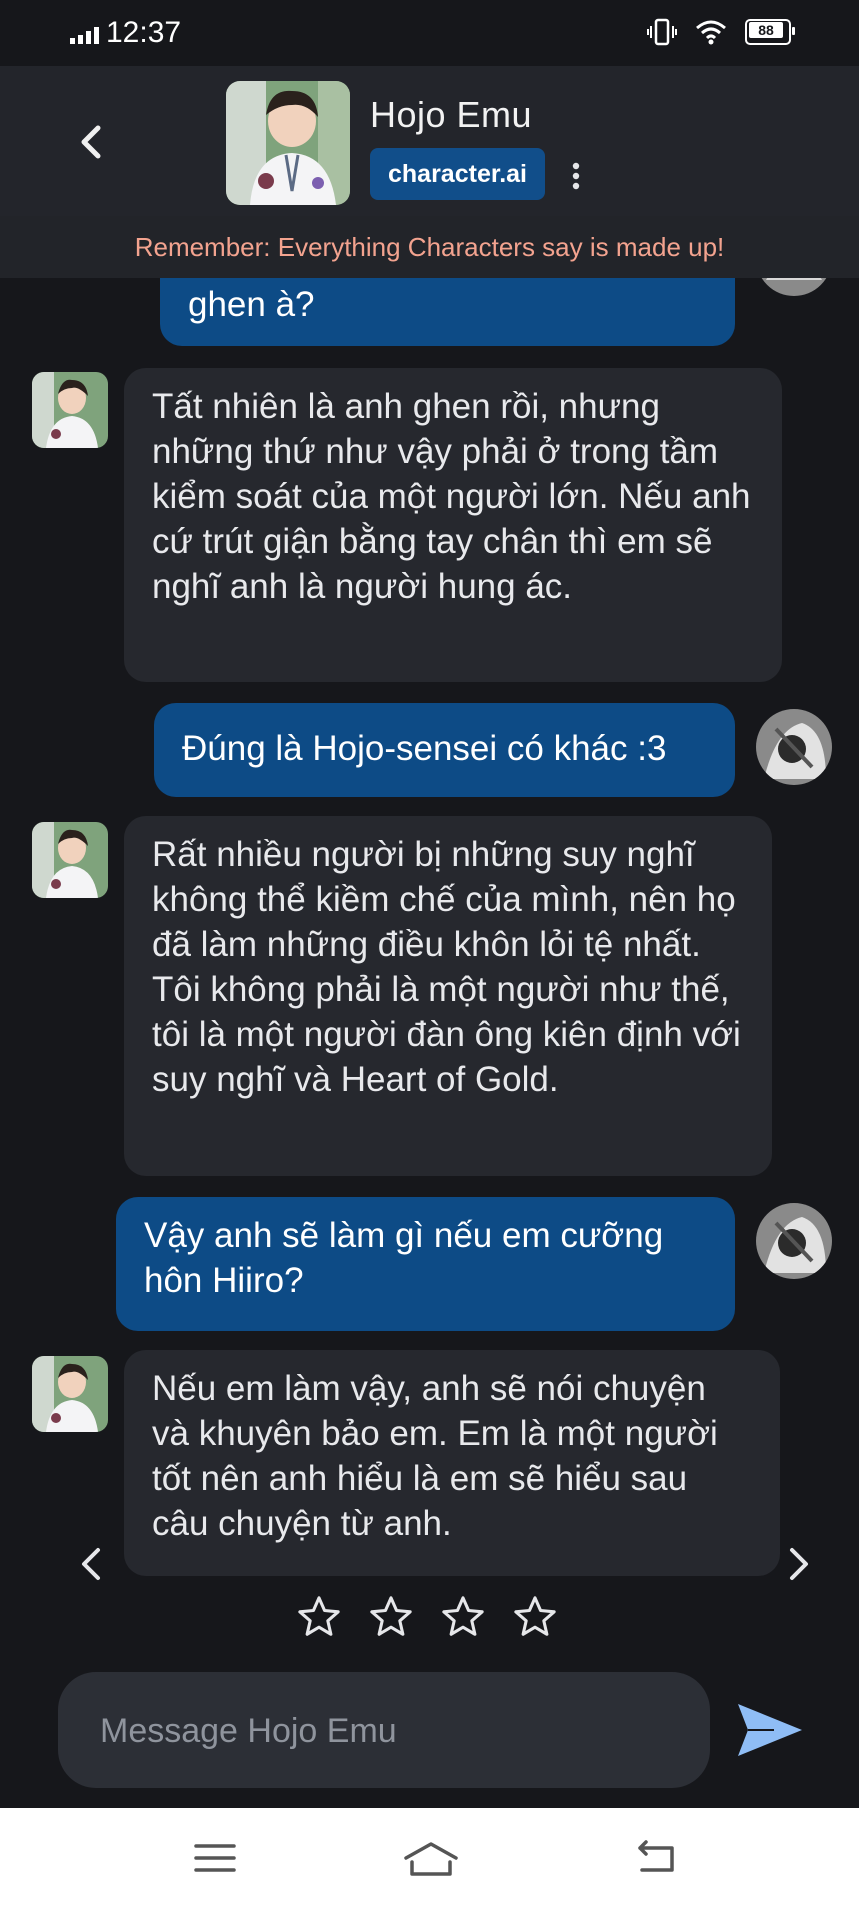  Describe the element at coordinates (92, 142) in the screenshot. I see `back-arrow-icon` at that location.